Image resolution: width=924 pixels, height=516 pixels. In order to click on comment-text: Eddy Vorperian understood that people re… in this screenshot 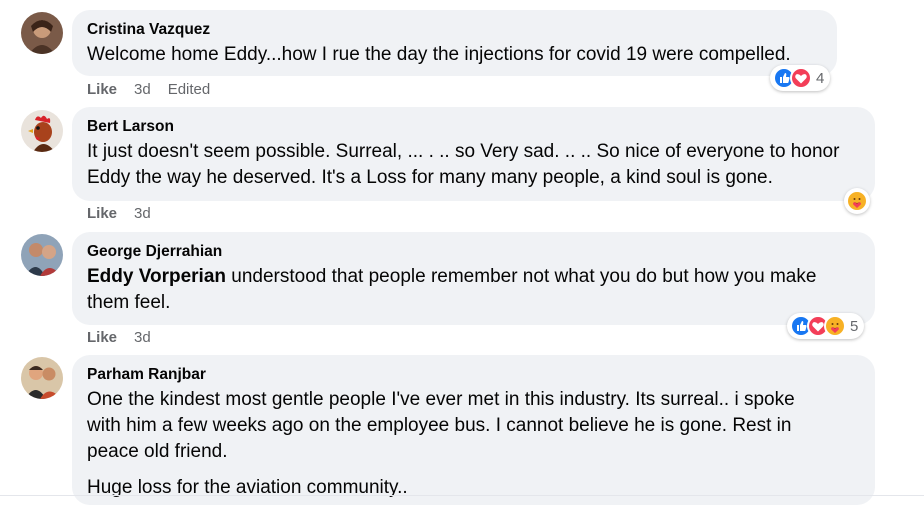, I will do `click(473, 290)`.